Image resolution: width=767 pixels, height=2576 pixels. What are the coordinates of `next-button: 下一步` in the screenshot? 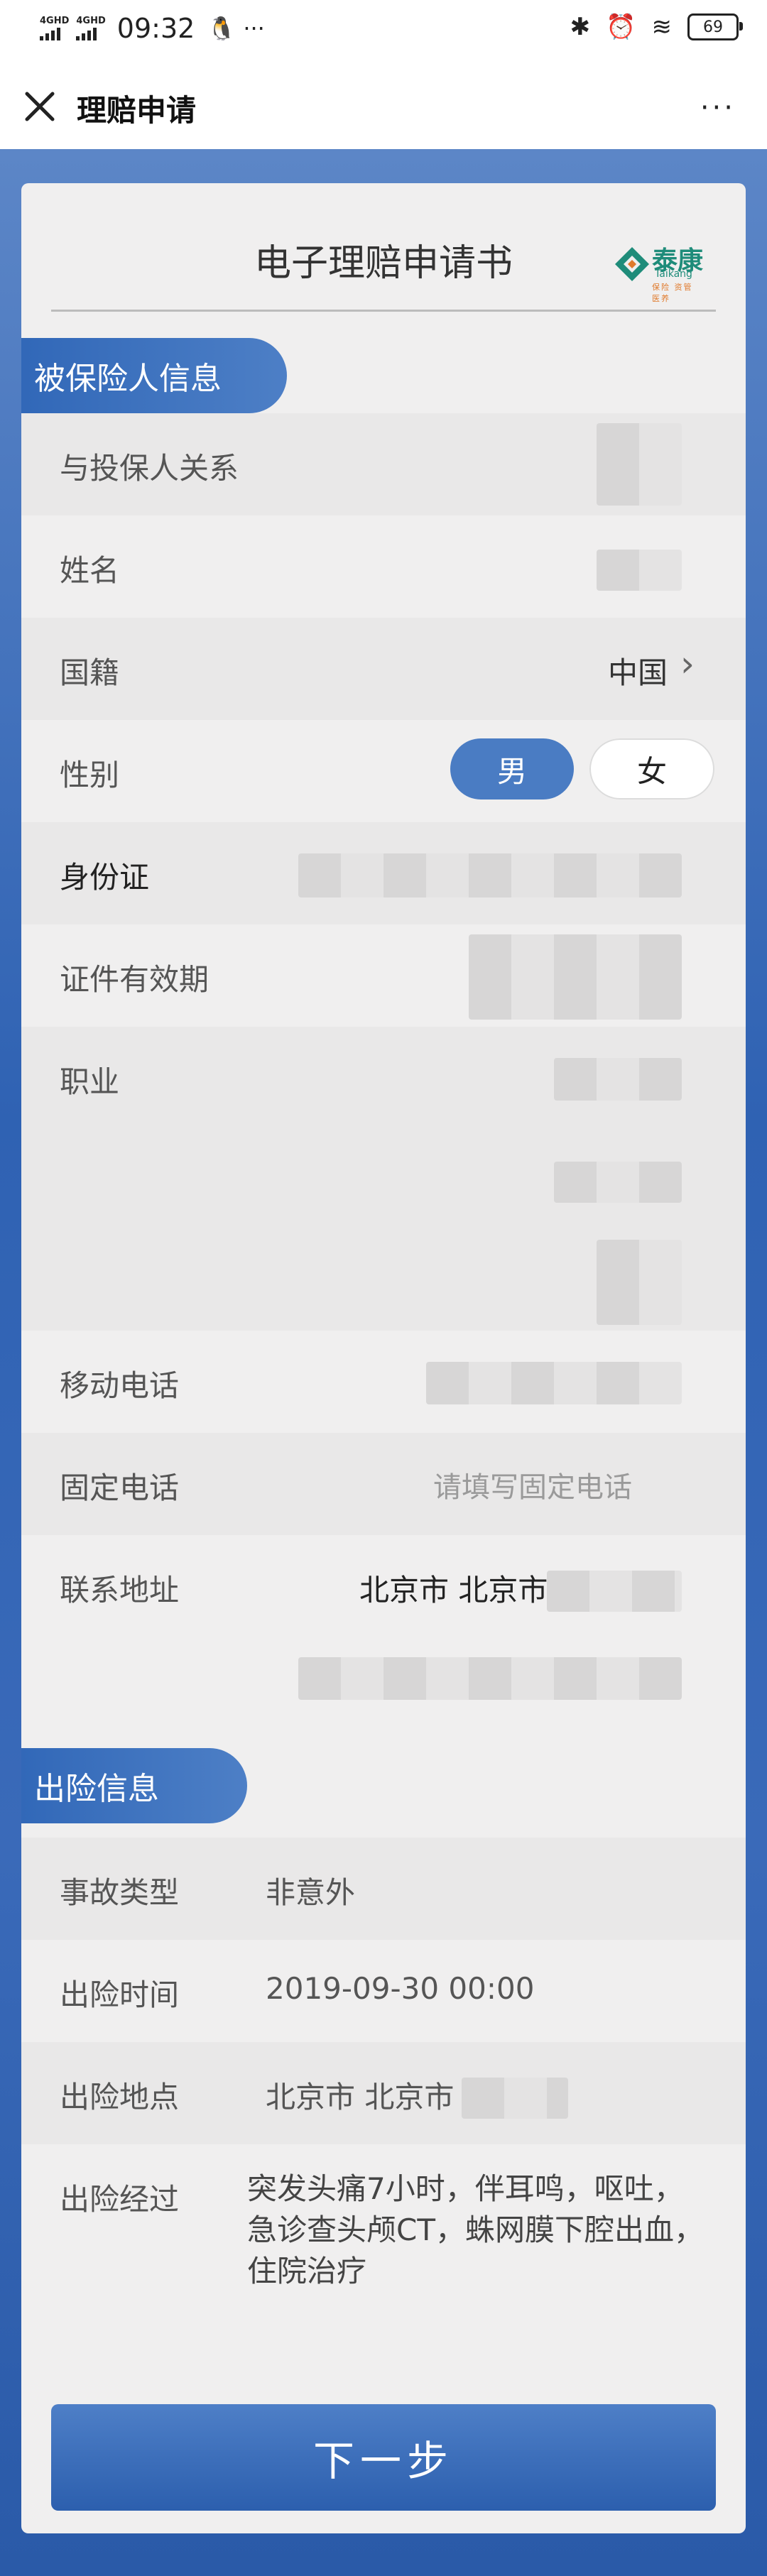 It's located at (383, 2457).